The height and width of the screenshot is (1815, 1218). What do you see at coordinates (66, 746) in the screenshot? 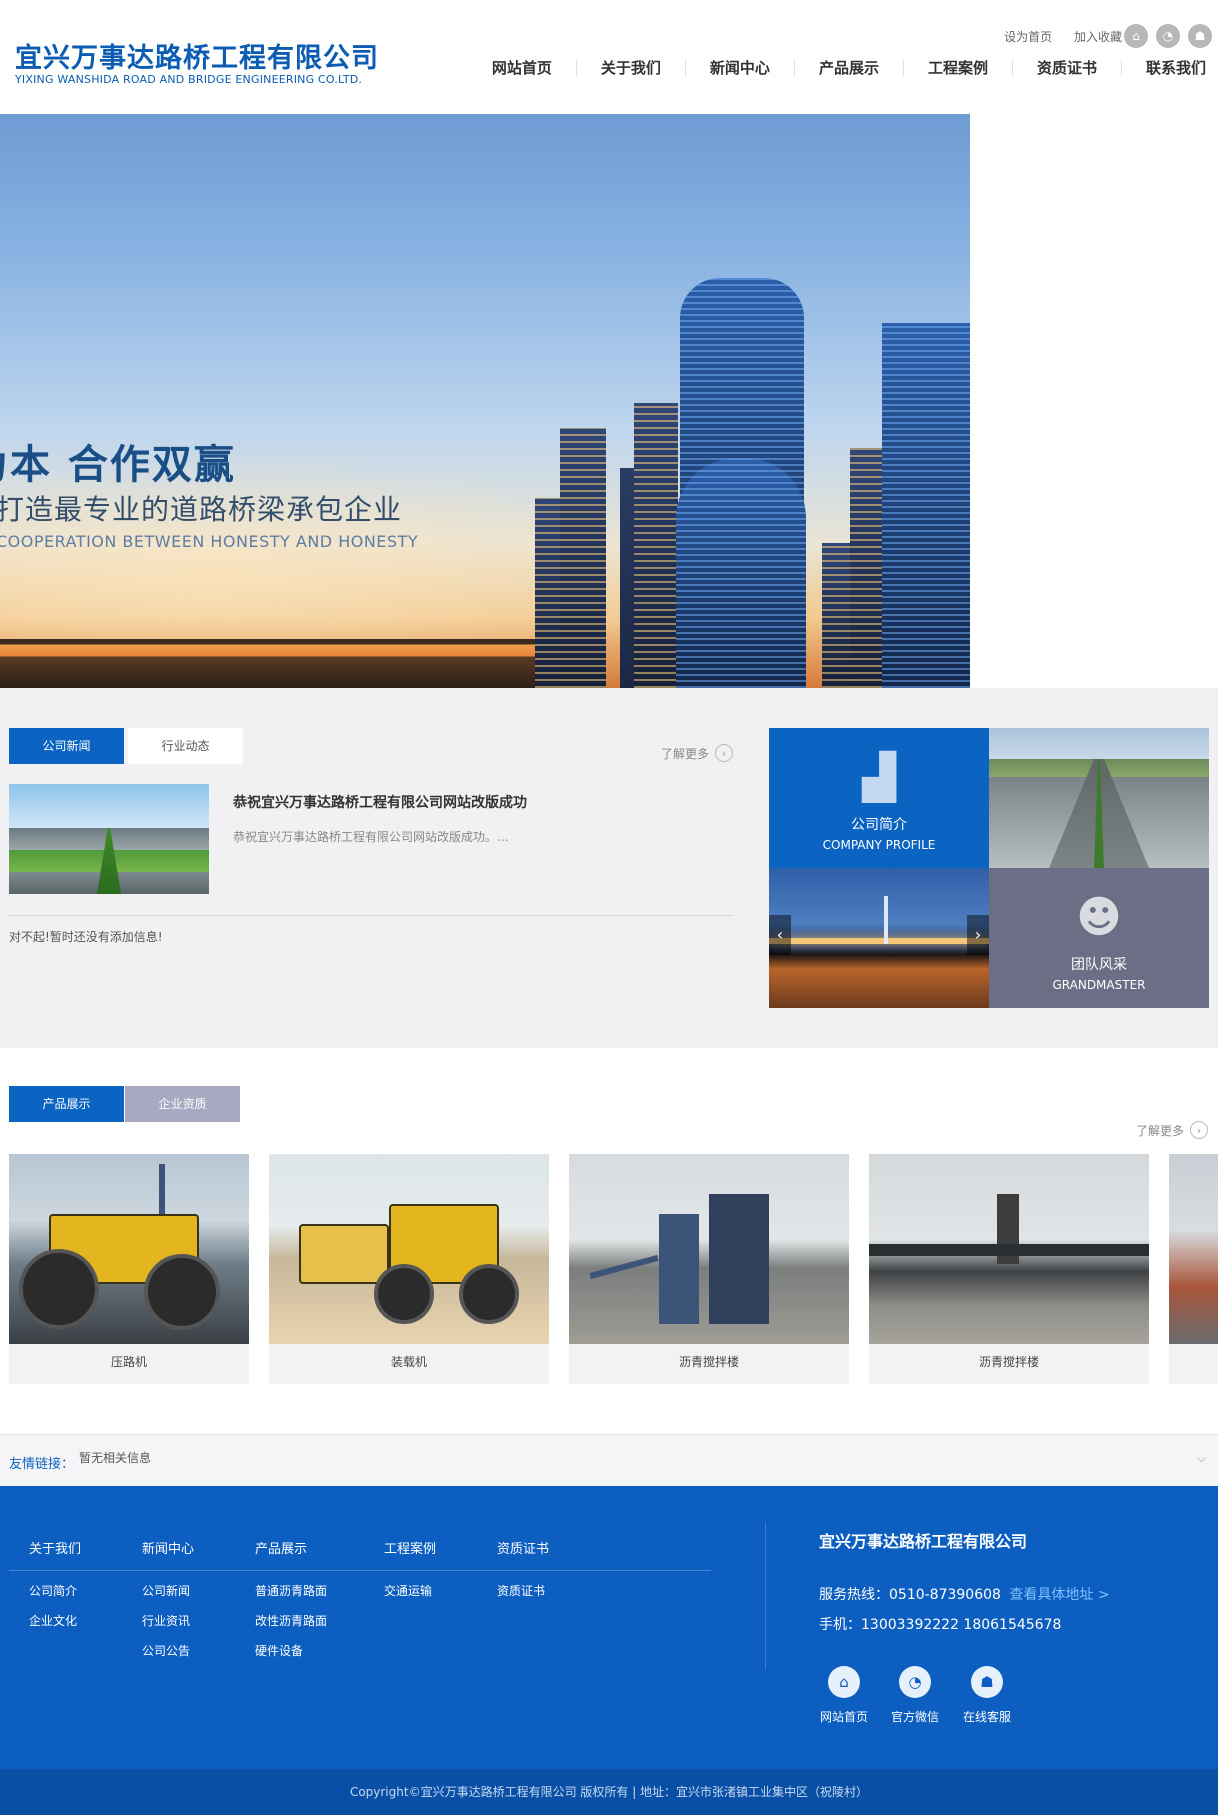
I see `tab-company-news: 公司新闻` at bounding box center [66, 746].